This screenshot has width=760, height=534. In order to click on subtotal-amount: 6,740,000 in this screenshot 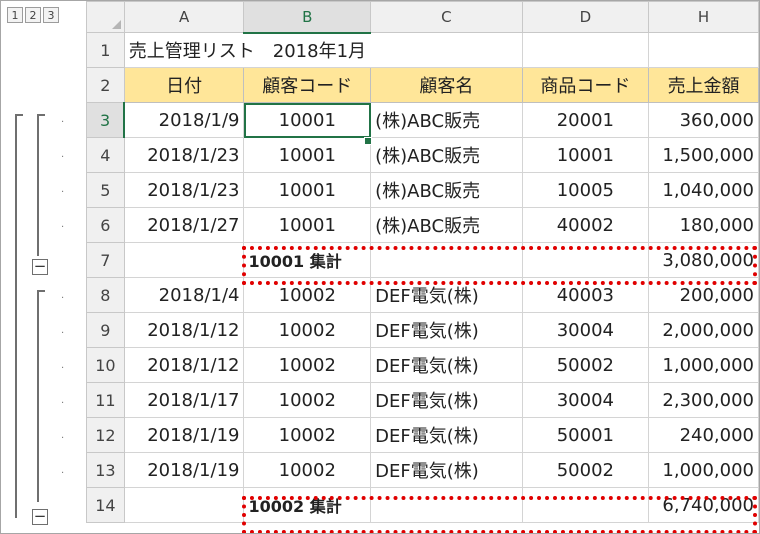, I will do `click(703, 505)`.